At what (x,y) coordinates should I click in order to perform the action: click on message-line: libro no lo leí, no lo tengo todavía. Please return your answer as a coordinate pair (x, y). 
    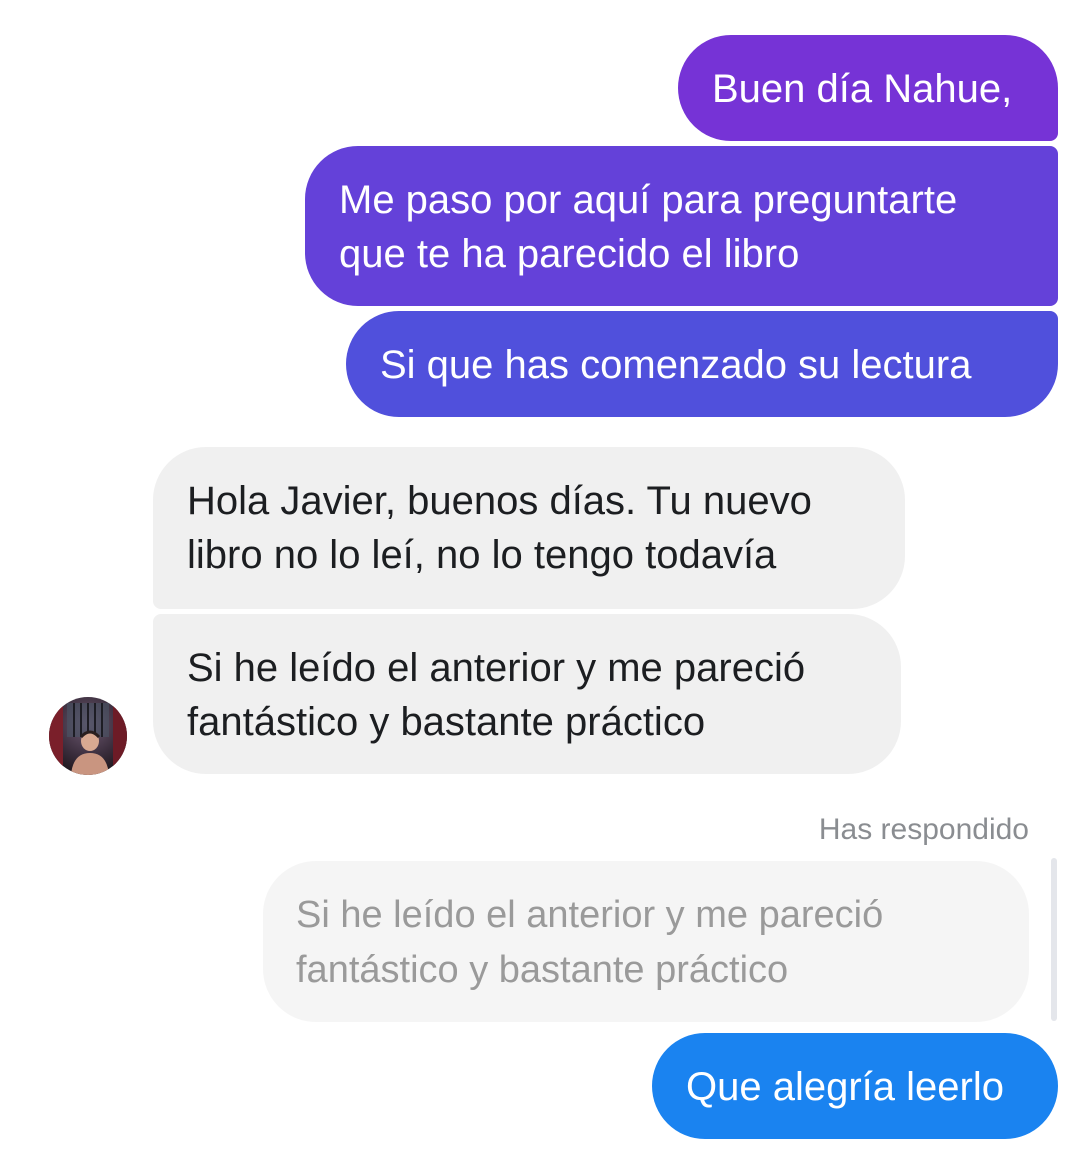
    Looking at the image, I should click on (482, 555).